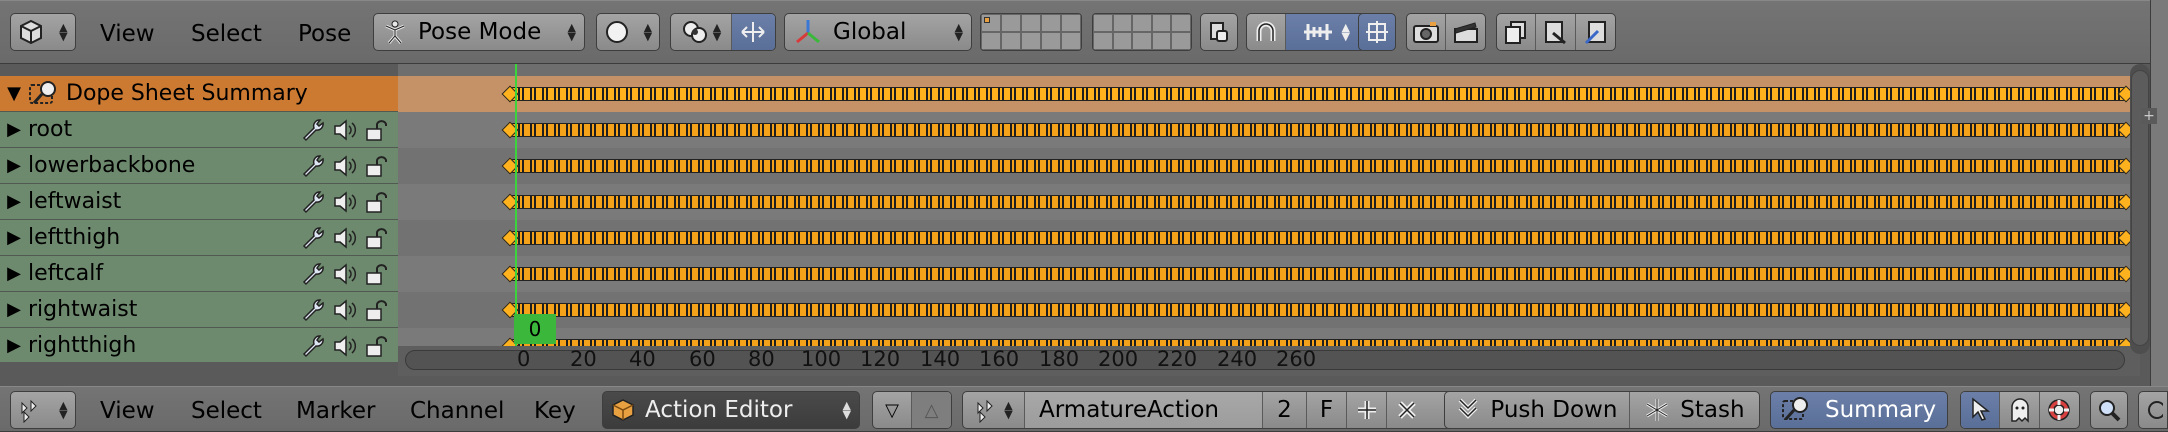 The image size is (2168, 432). Describe the element at coordinates (2153, 410) in the screenshot. I see `overflow-button` at that location.